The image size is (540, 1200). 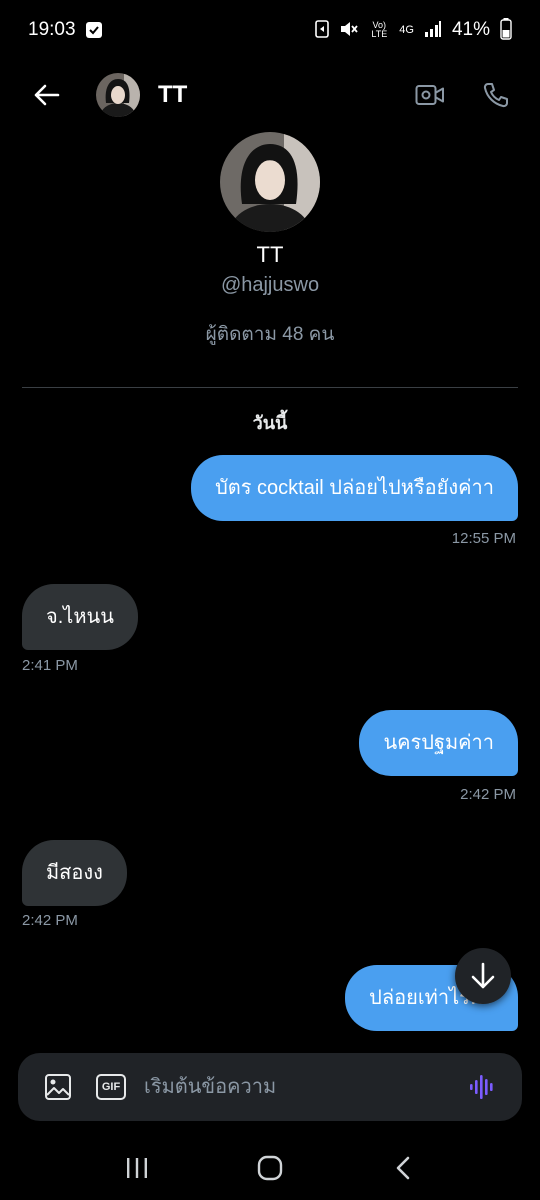 I want to click on message-bubble-outgoing: บัตร cocktail ปล่อยไปหรือยังค่าา, so click(x=354, y=488).